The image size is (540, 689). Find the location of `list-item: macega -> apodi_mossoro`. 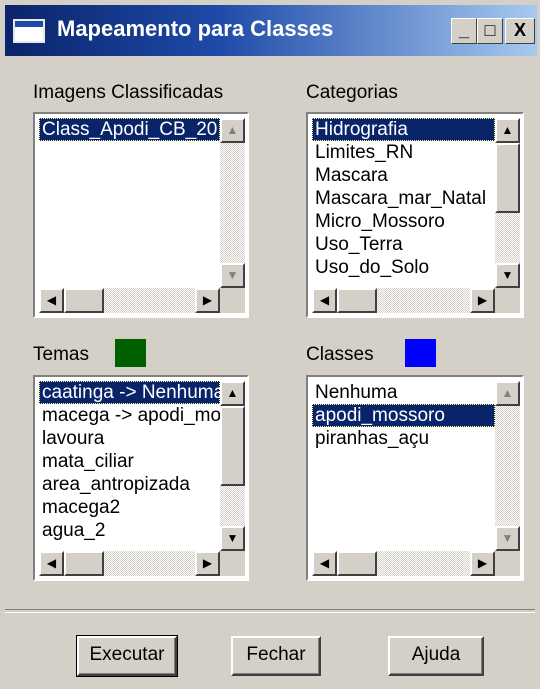

list-item: macega -> apodi_mossoro is located at coordinates (129, 415).